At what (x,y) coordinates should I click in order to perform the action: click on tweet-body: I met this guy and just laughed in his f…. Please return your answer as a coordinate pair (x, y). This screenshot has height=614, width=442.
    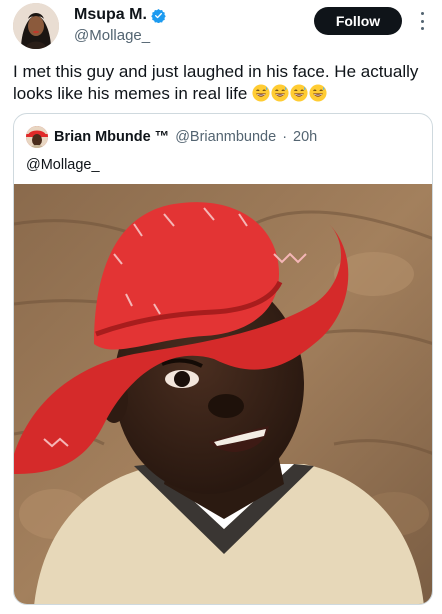
    Looking at the image, I should click on (216, 82).